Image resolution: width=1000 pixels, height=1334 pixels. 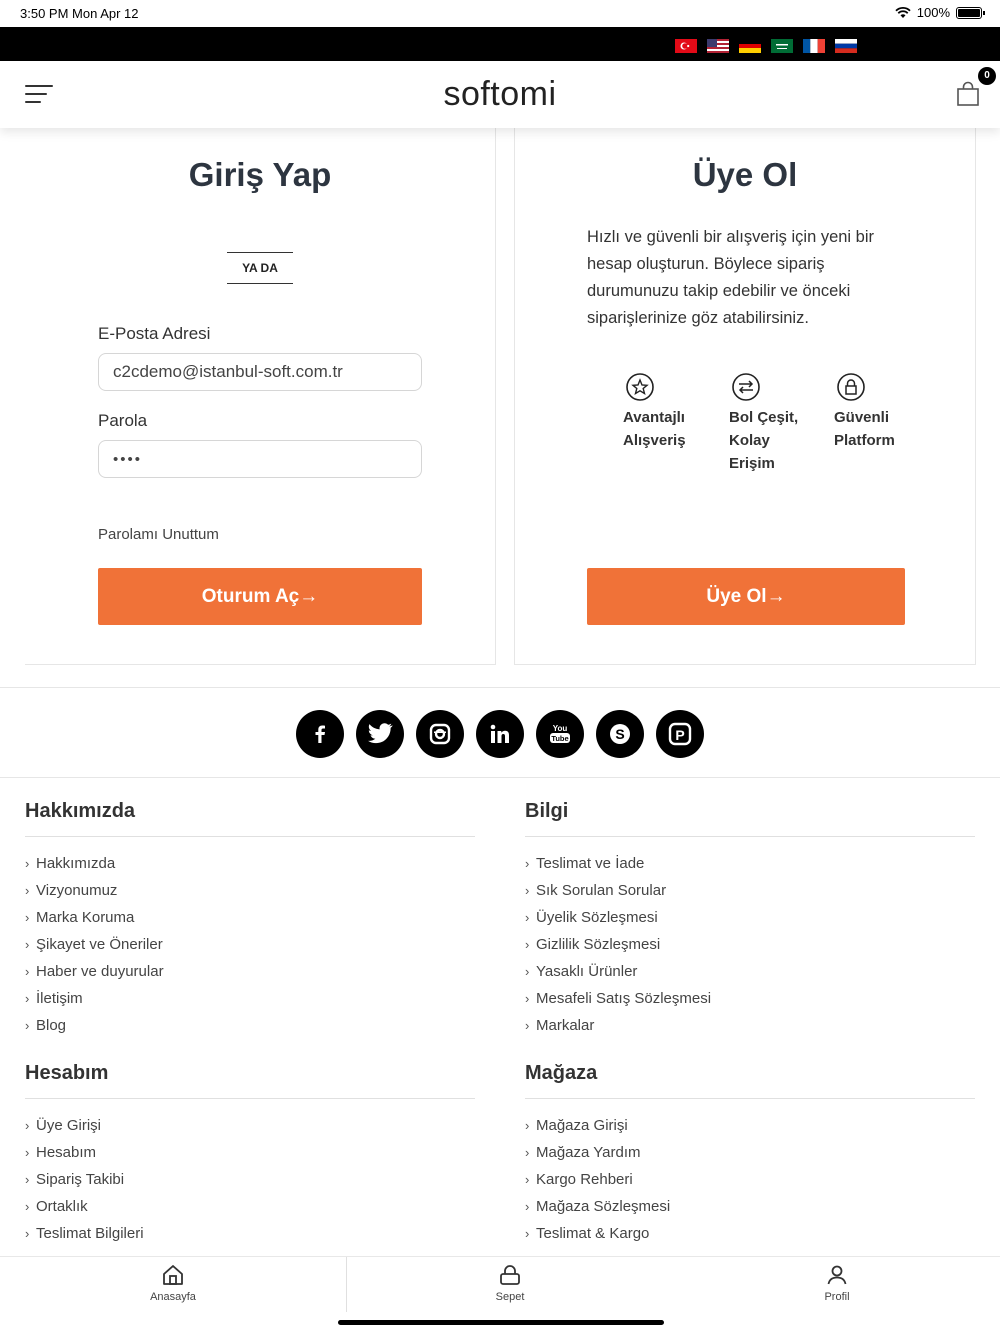 I want to click on footer-link: › Yasaklı Ürünler, so click(x=750, y=976).